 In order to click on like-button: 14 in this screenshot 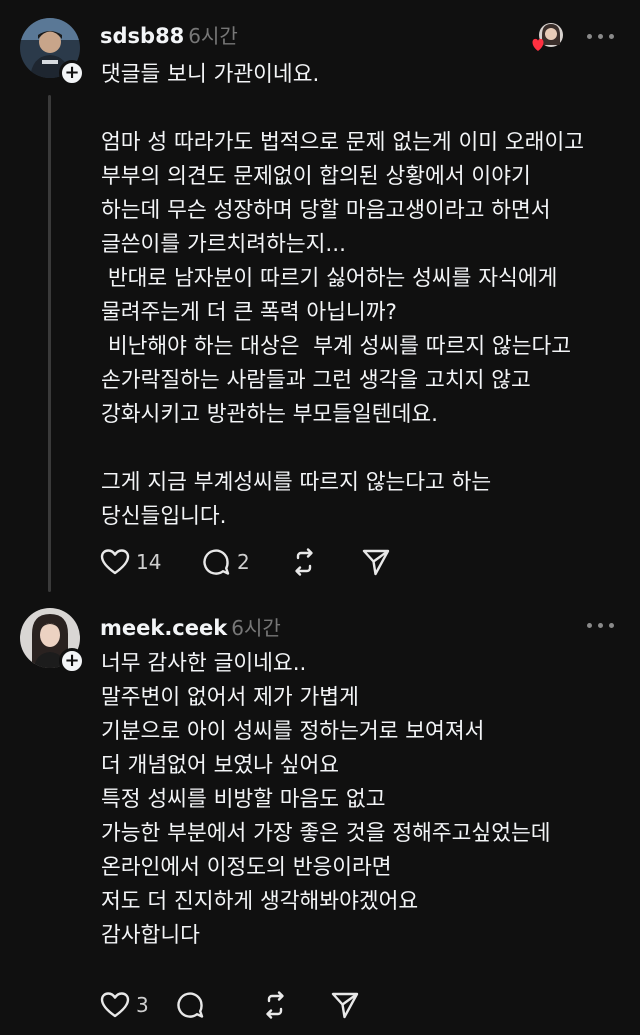, I will do `click(130, 562)`.